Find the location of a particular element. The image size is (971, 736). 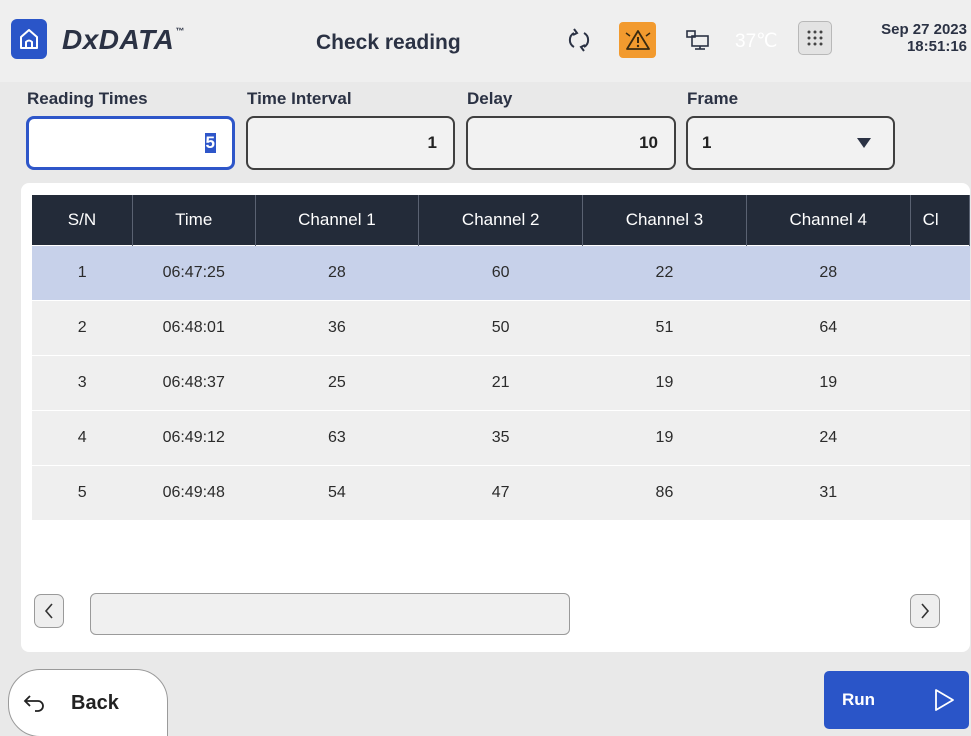

table-cell: 24 is located at coordinates (828, 437).